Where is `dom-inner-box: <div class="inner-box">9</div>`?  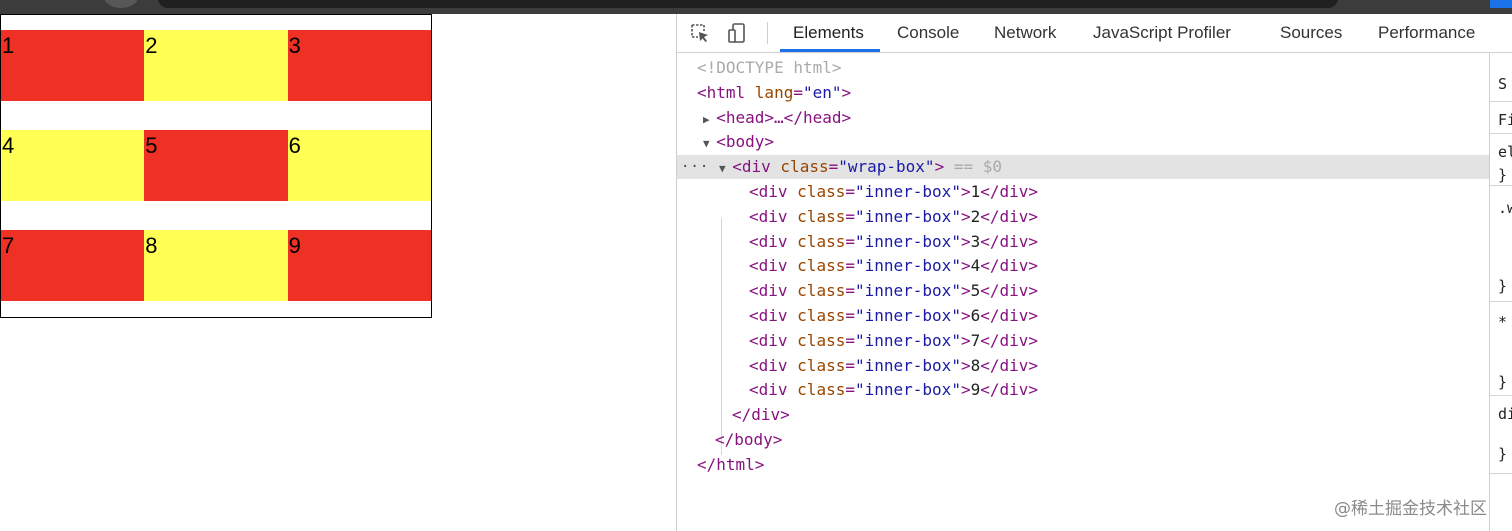 dom-inner-box: <div class="inner-box">9</div> is located at coordinates (1083, 390).